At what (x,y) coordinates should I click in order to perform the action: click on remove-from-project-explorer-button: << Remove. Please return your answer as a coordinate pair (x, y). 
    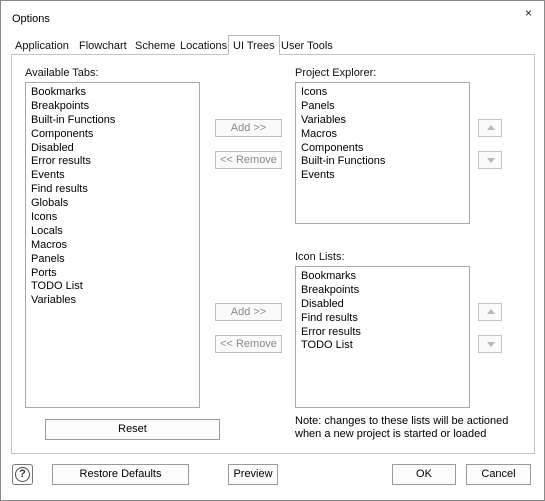
    Looking at the image, I should click on (248, 160).